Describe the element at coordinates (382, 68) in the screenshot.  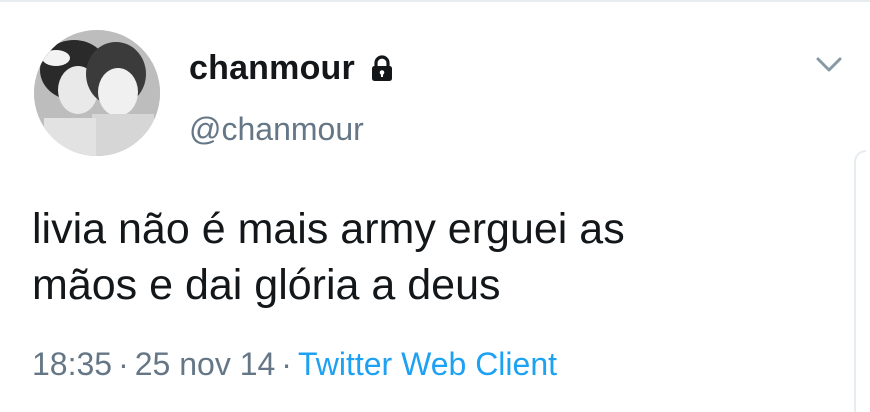
I see `lock-icon` at that location.